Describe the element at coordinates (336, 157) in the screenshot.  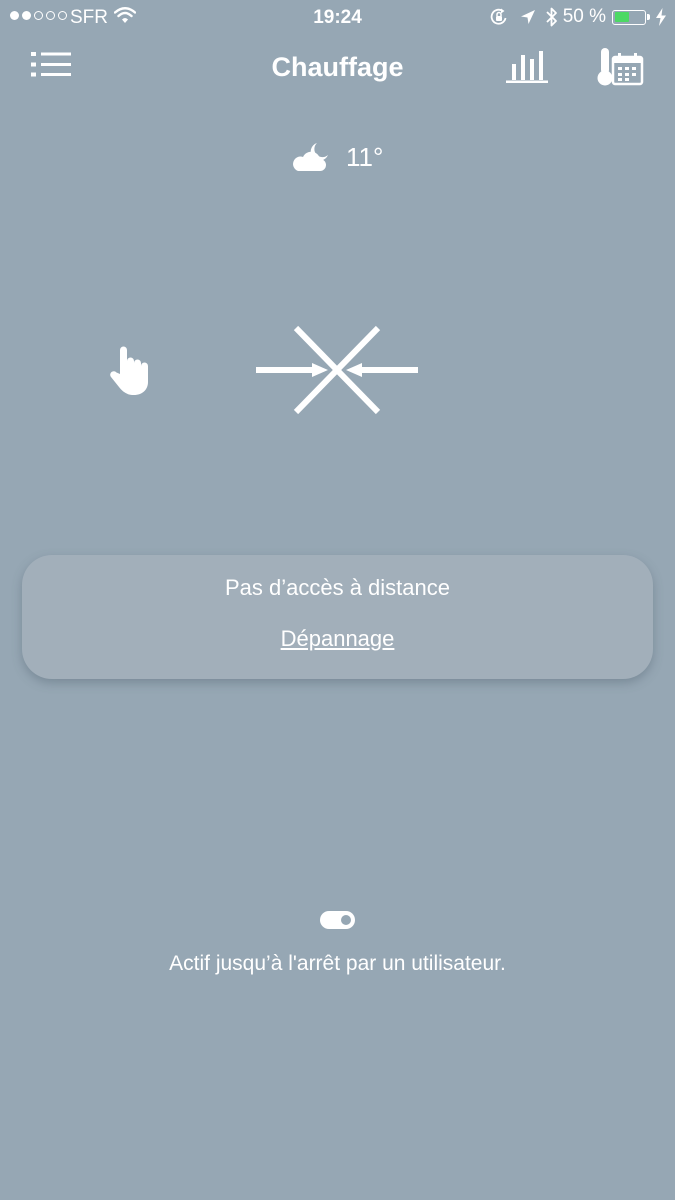
I see `weather-widget: 11°` at that location.